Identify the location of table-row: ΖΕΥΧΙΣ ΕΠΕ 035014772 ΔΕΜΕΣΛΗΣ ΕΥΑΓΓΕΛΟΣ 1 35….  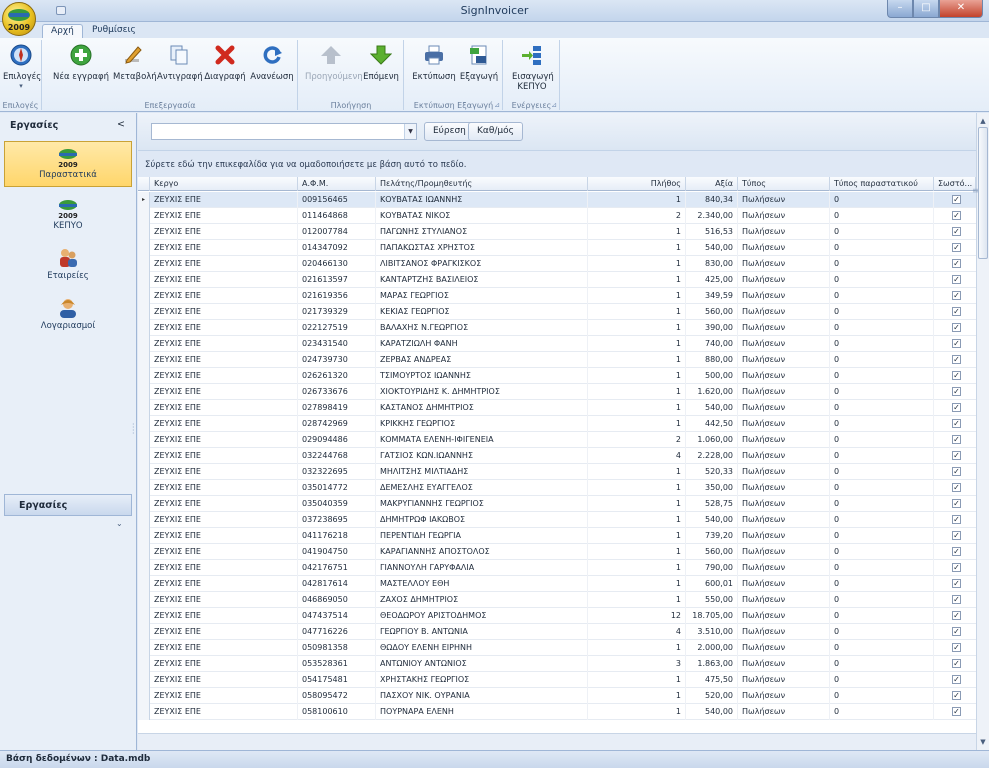
(557, 488).